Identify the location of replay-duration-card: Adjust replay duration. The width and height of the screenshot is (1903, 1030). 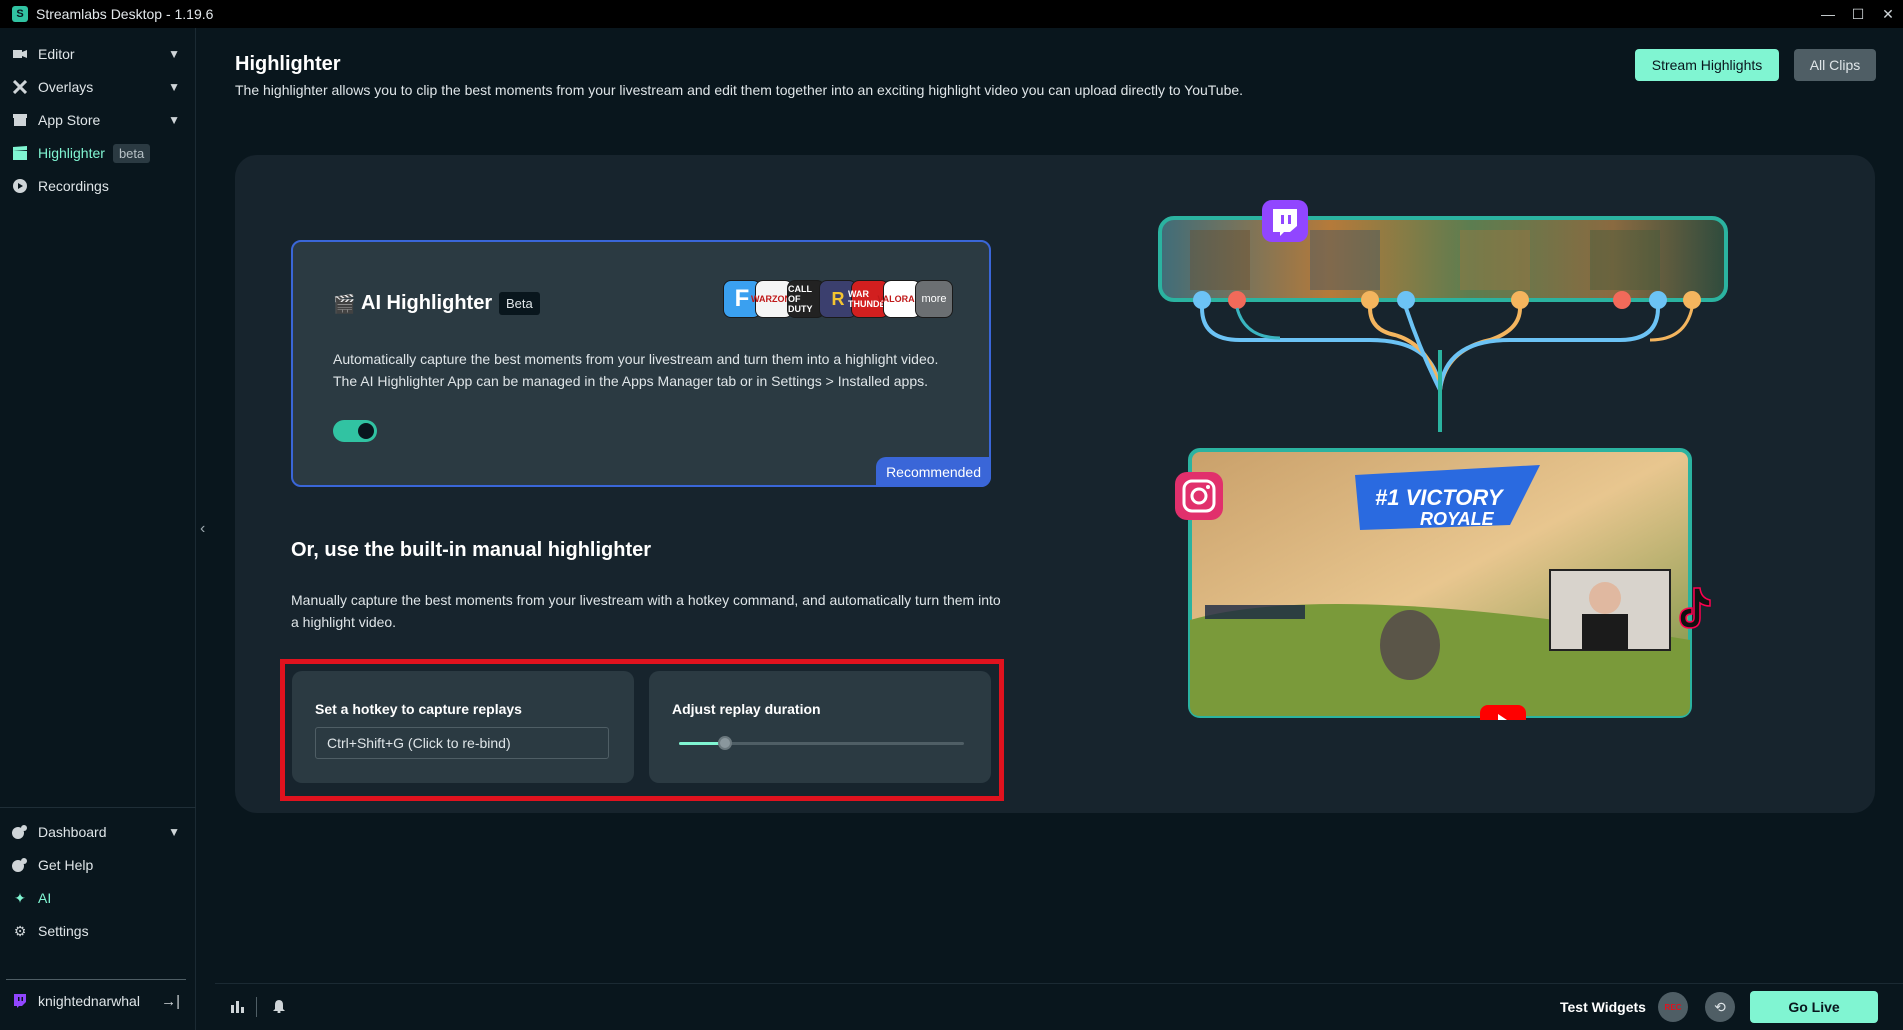
(820, 727).